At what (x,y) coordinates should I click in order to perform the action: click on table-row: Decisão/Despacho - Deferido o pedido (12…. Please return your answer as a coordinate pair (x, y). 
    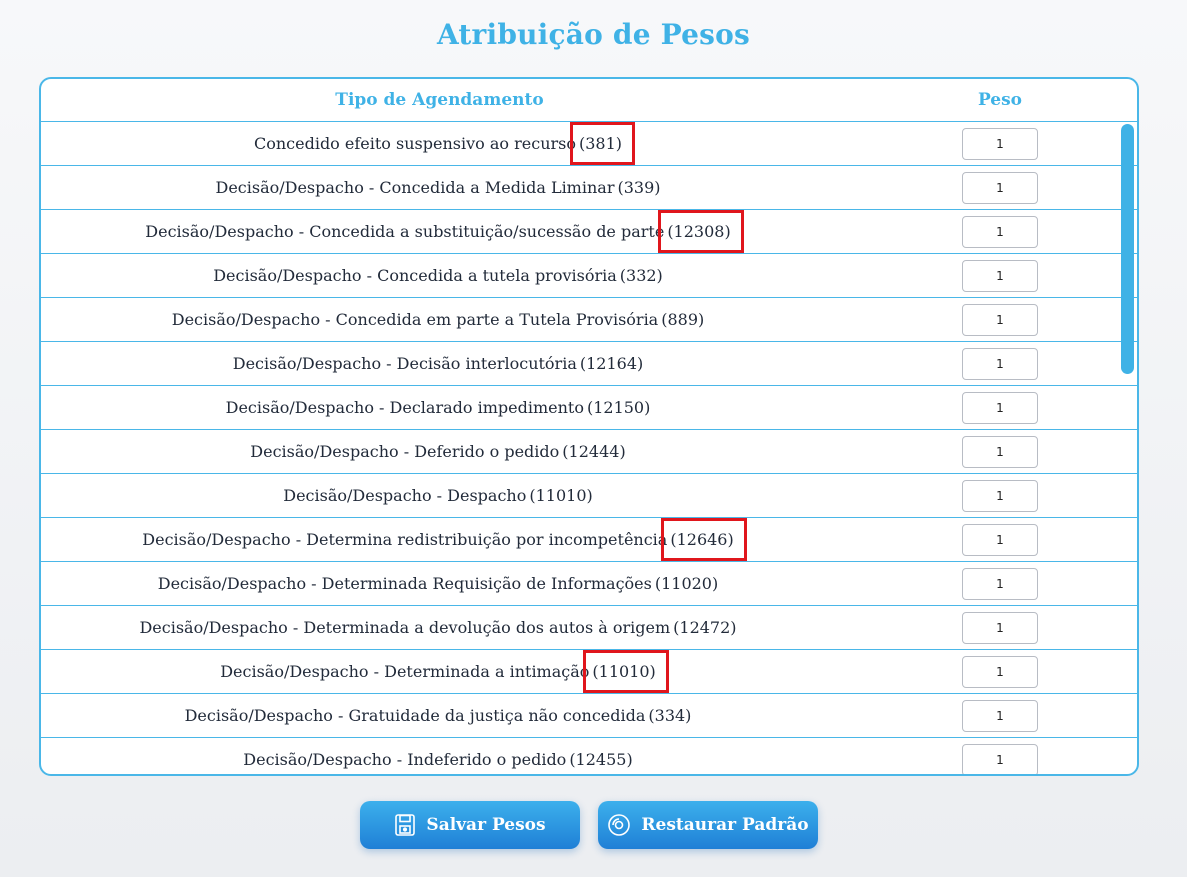
    Looking at the image, I should click on (589, 452).